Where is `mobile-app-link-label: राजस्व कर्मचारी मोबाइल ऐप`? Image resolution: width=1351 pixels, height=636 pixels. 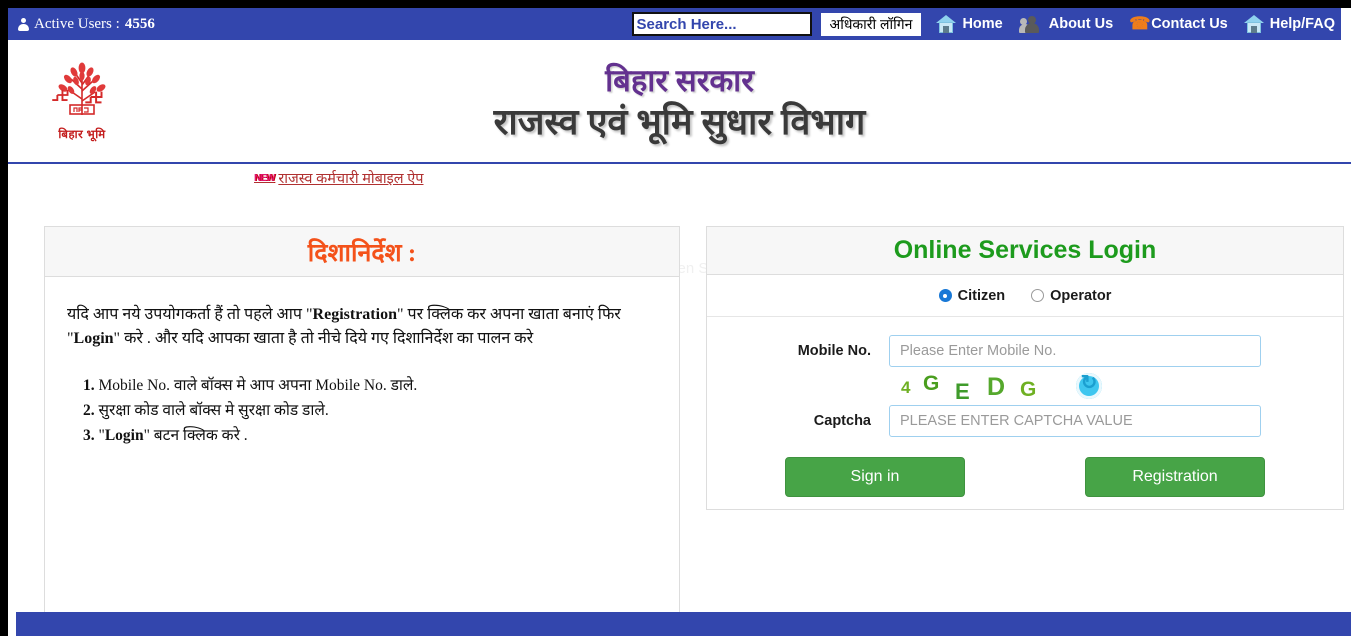 mobile-app-link-label: राजस्व कर्मचारी मोबाइल ऐप is located at coordinates (351, 179).